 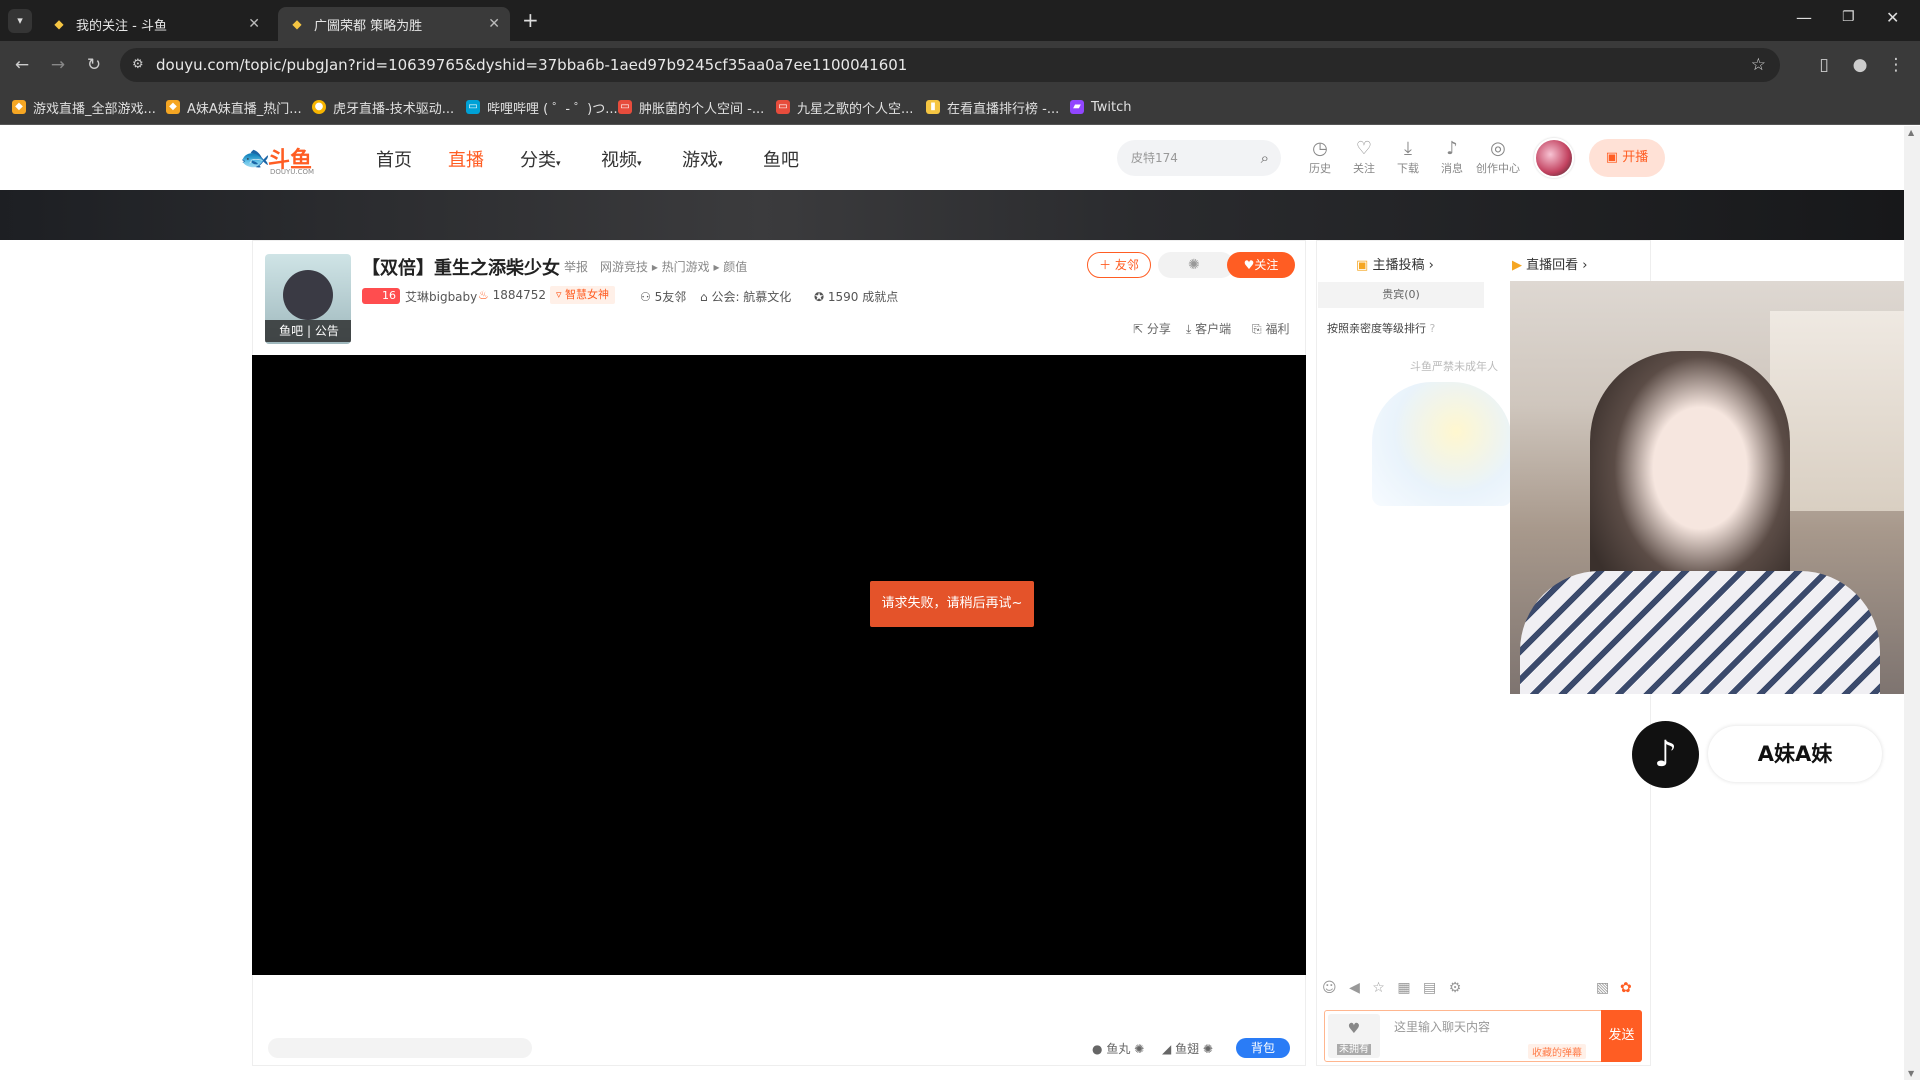 What do you see at coordinates (1911, 1073) in the screenshot?
I see `scroll-down-icon: ▼` at bounding box center [1911, 1073].